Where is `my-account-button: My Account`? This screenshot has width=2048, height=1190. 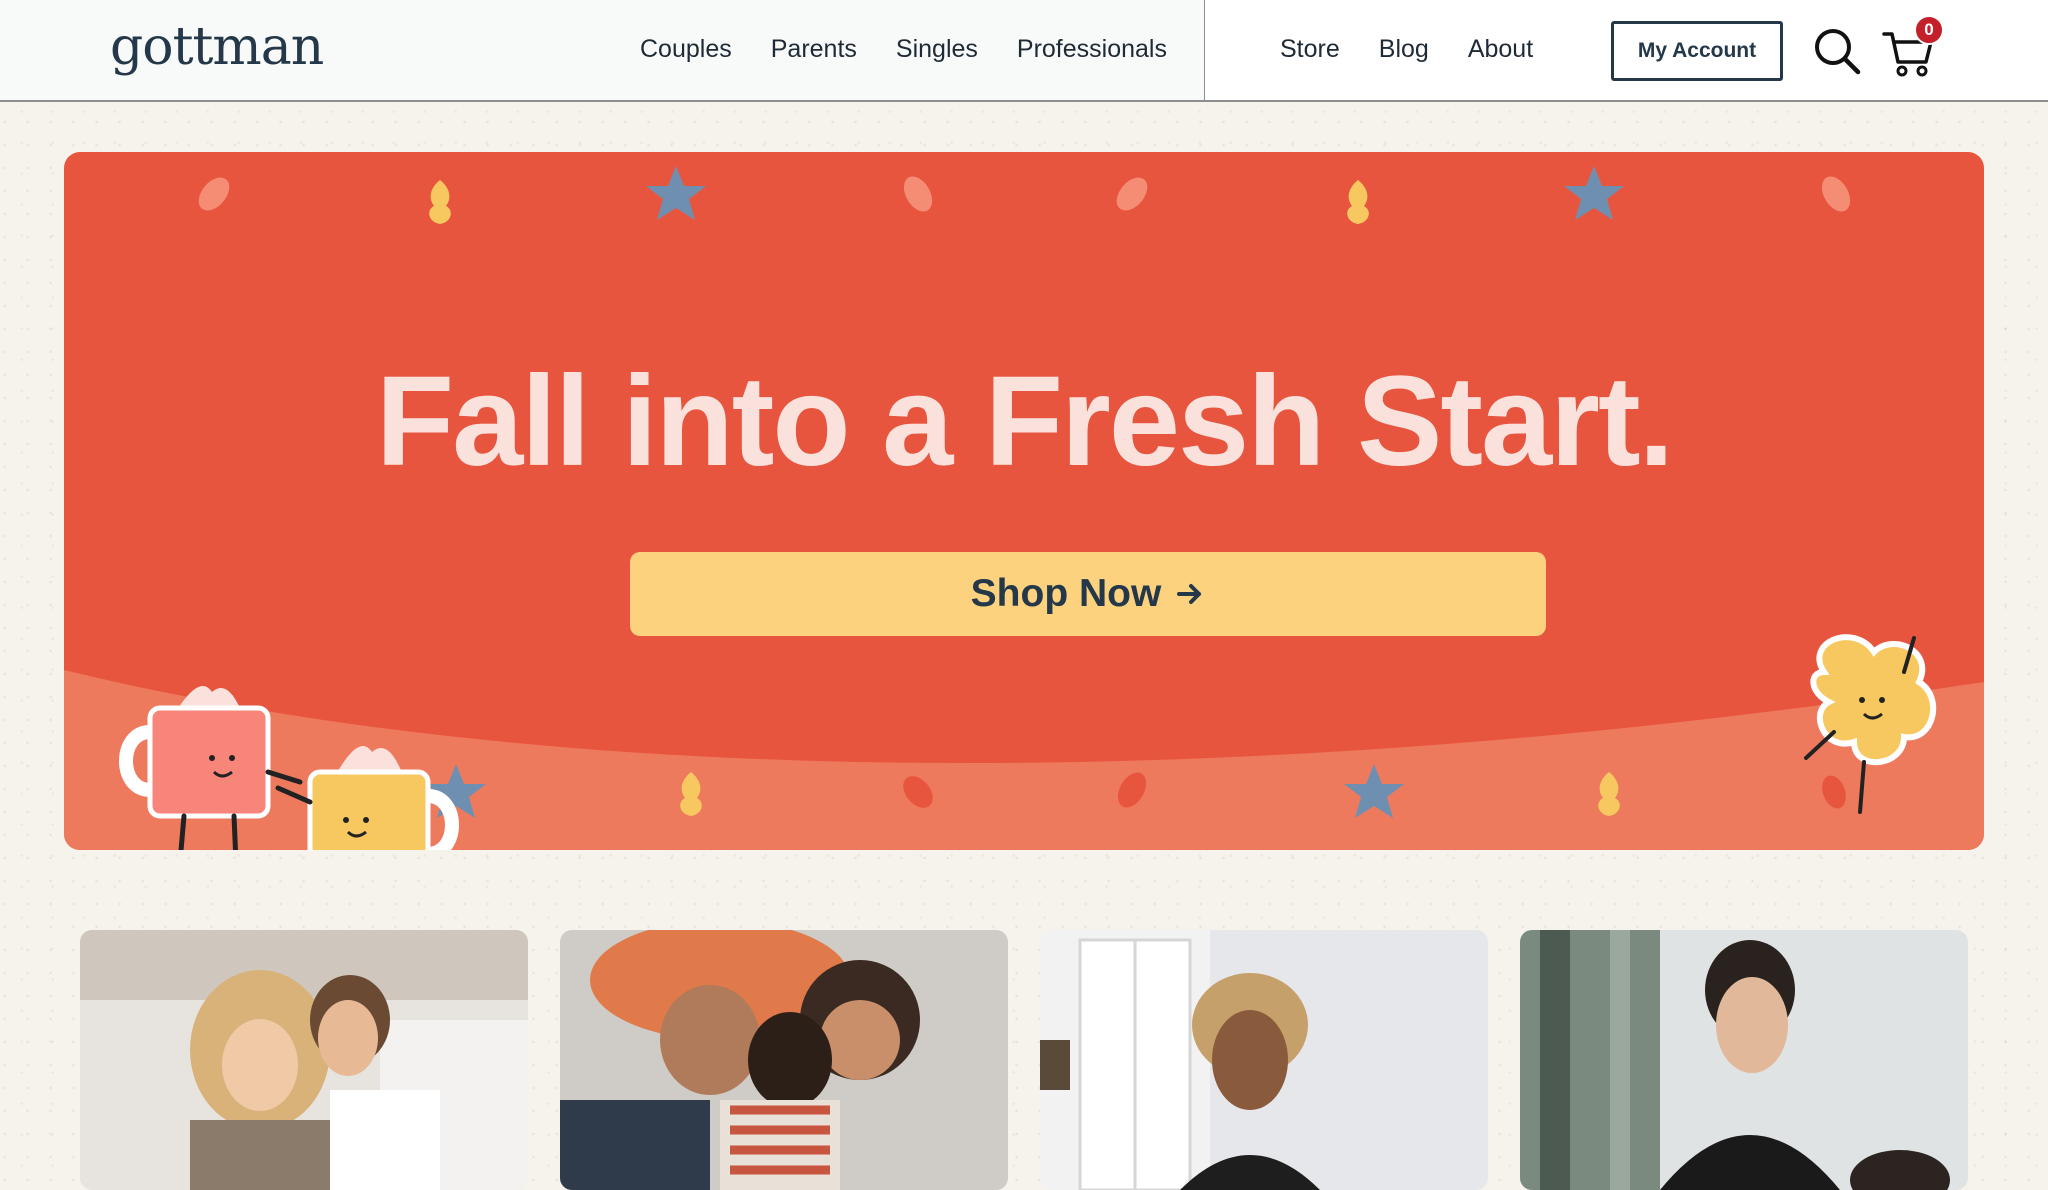 my-account-button: My Account is located at coordinates (1697, 51).